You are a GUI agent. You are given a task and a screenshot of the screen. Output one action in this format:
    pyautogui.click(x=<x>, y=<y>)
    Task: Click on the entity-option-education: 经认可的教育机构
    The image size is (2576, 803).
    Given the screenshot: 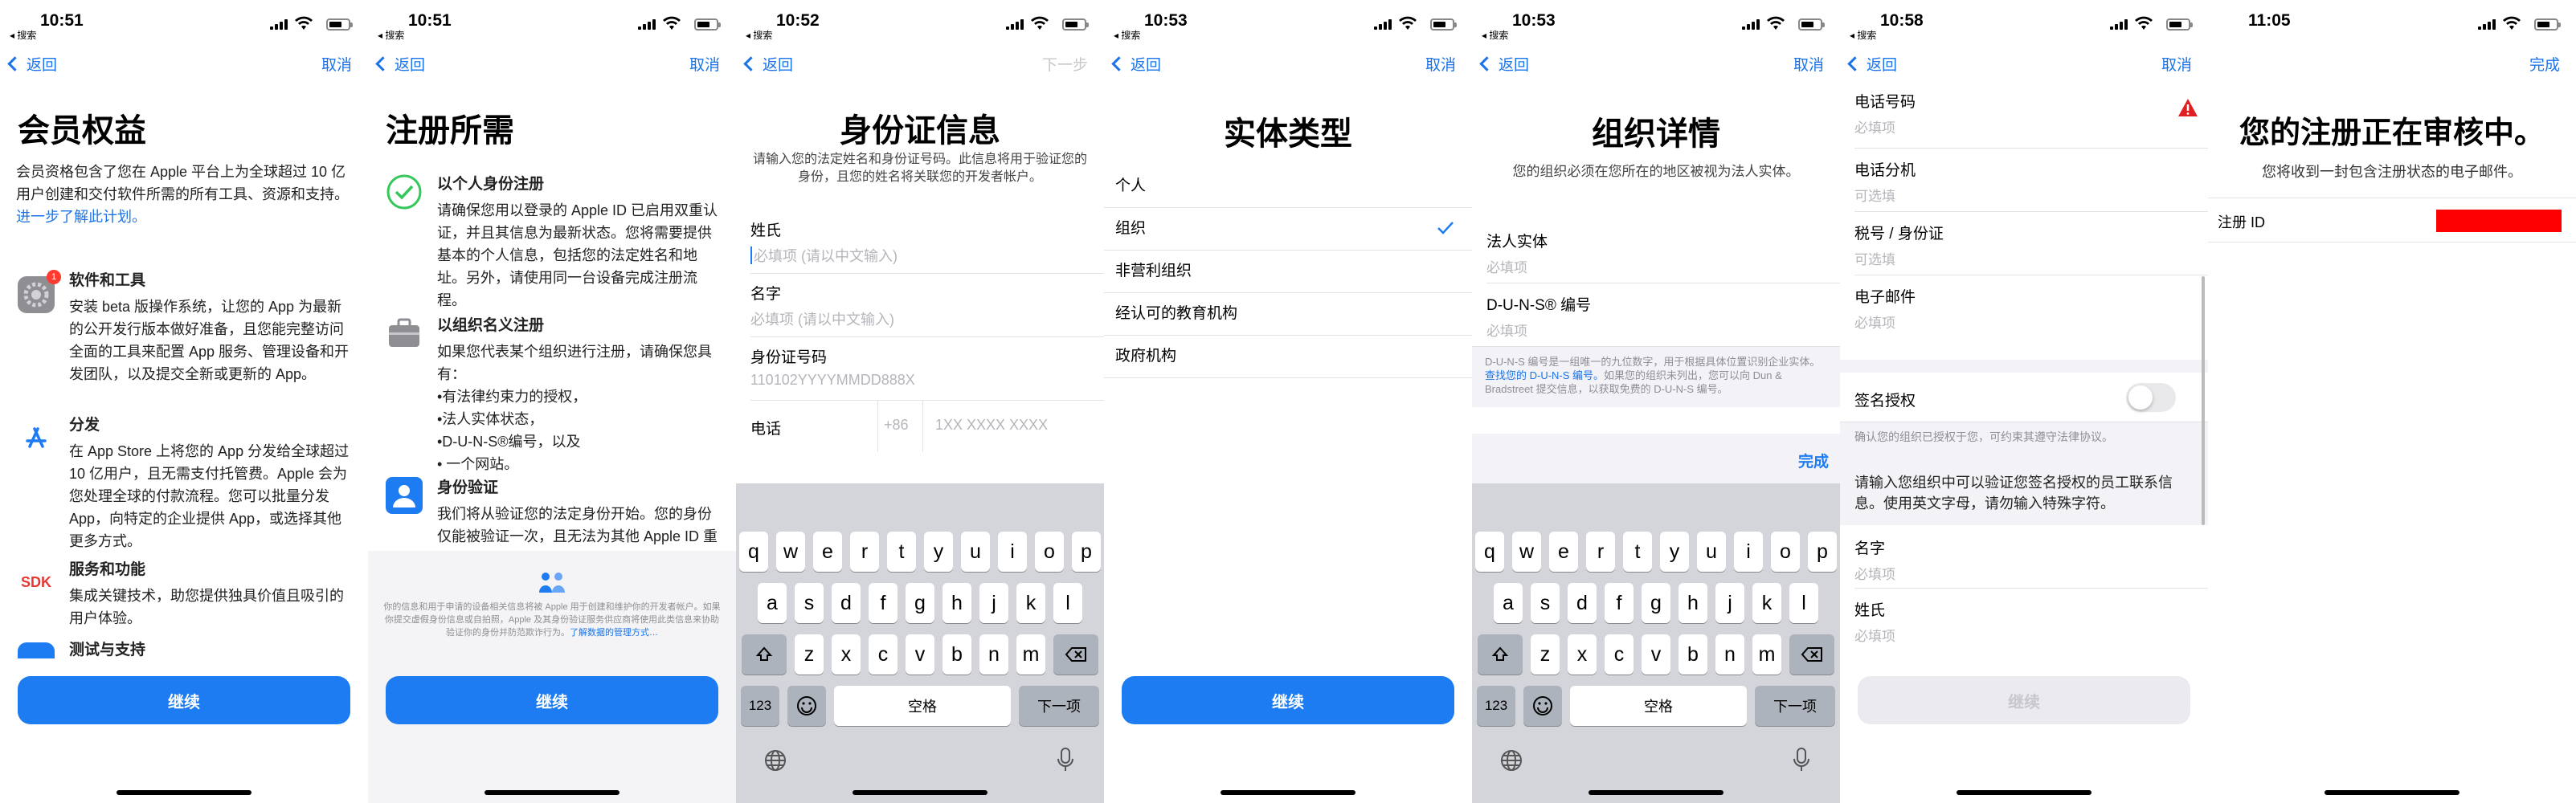 What is the action you would take?
    pyautogui.click(x=1288, y=315)
    